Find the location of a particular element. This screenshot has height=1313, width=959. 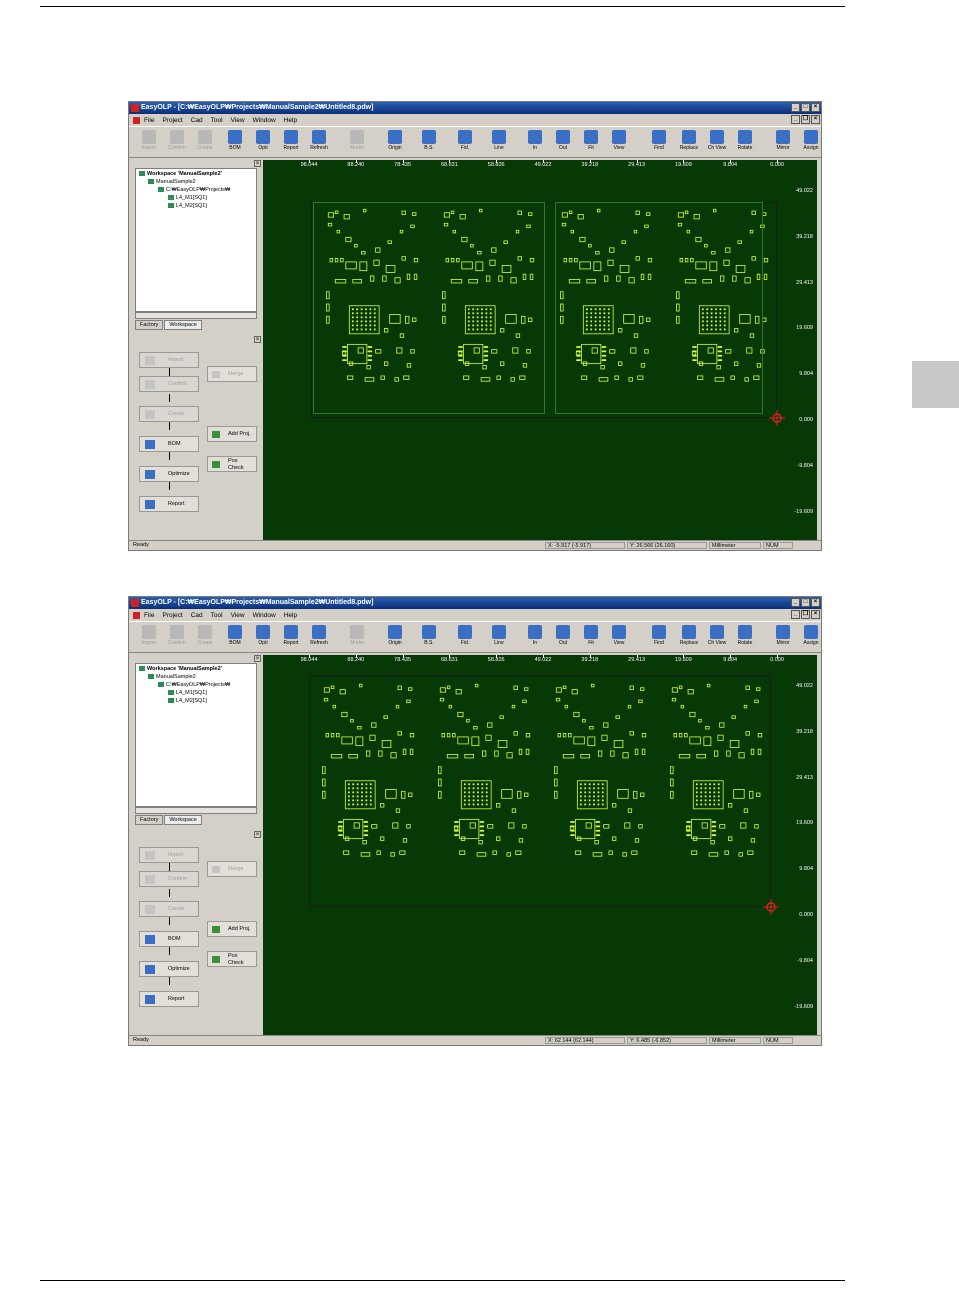

menu-view: View is located at coordinates (238, 615).